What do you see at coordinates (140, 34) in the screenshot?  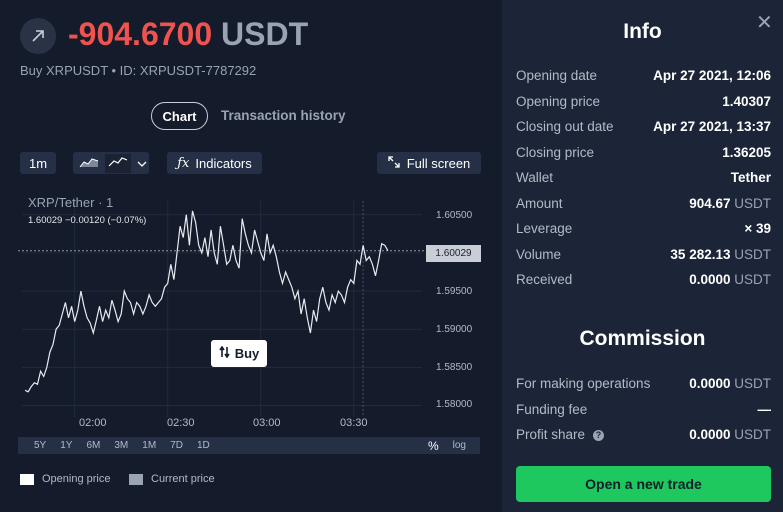 I see `pnl-value: -904.6700` at bounding box center [140, 34].